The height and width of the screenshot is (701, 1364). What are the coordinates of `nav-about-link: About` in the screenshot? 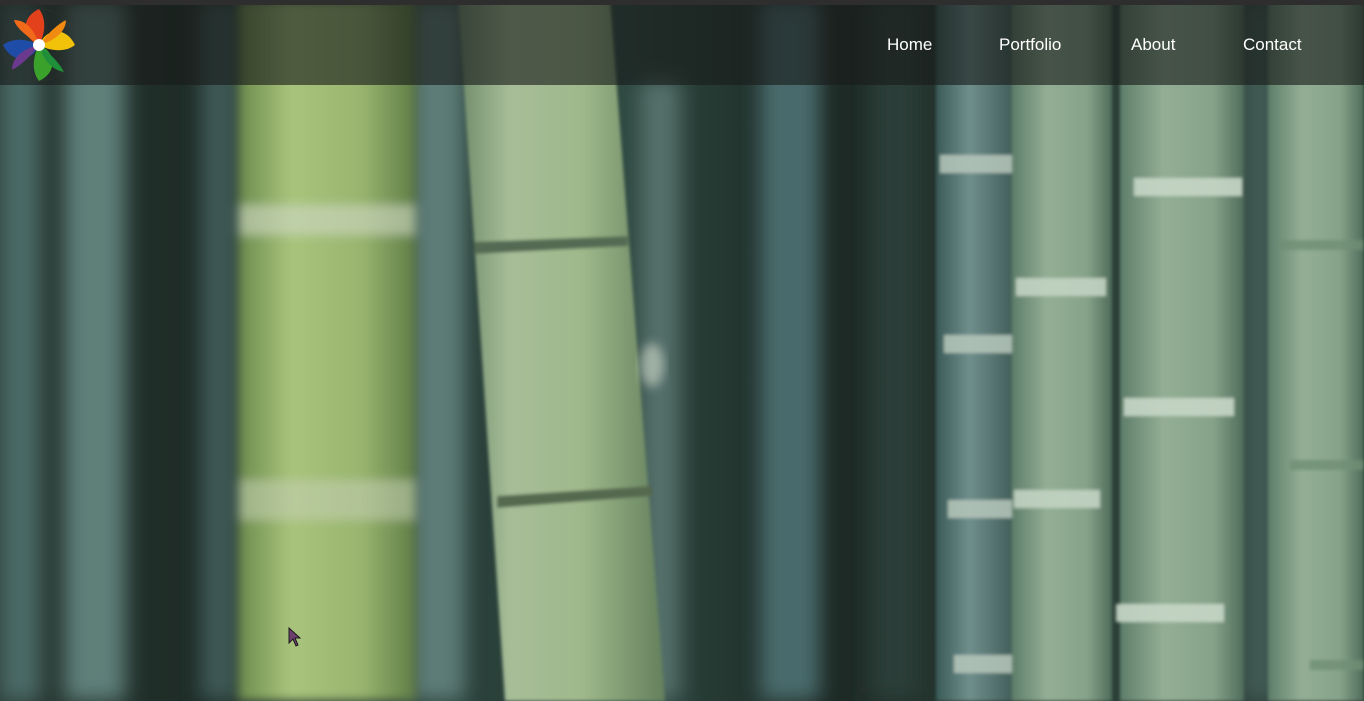 It's located at (1153, 45).